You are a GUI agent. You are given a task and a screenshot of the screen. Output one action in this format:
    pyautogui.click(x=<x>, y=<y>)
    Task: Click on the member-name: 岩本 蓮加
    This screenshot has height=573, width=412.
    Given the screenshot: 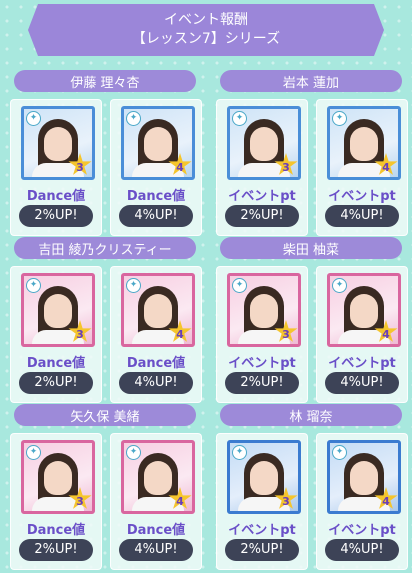 What is the action you would take?
    pyautogui.click(x=311, y=81)
    